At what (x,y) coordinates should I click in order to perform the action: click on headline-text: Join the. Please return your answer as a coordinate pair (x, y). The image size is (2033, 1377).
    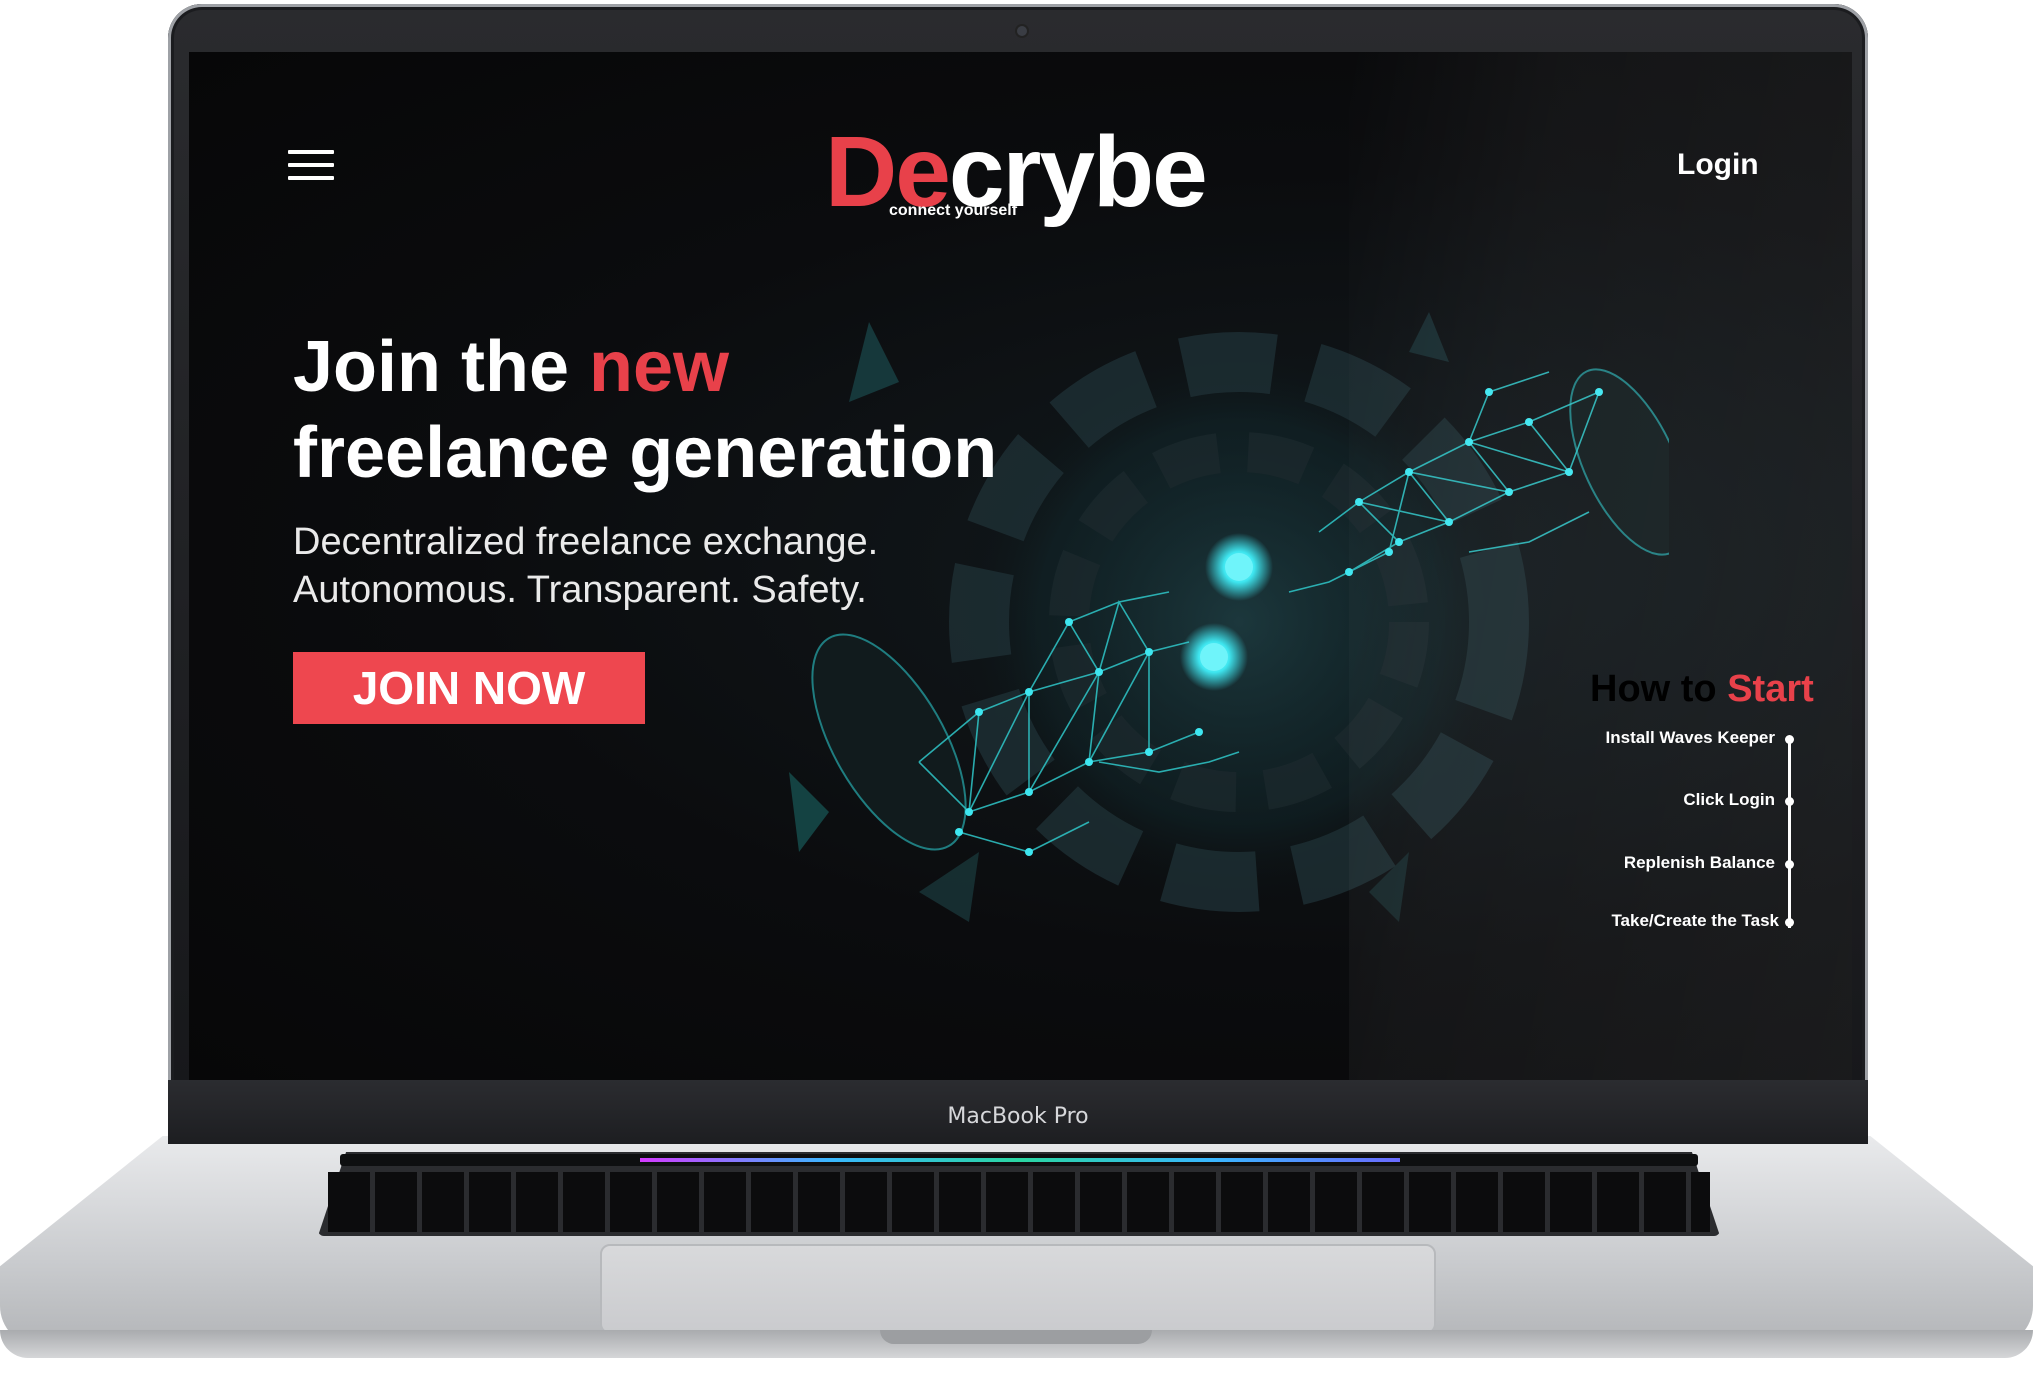
    Looking at the image, I should click on (441, 367).